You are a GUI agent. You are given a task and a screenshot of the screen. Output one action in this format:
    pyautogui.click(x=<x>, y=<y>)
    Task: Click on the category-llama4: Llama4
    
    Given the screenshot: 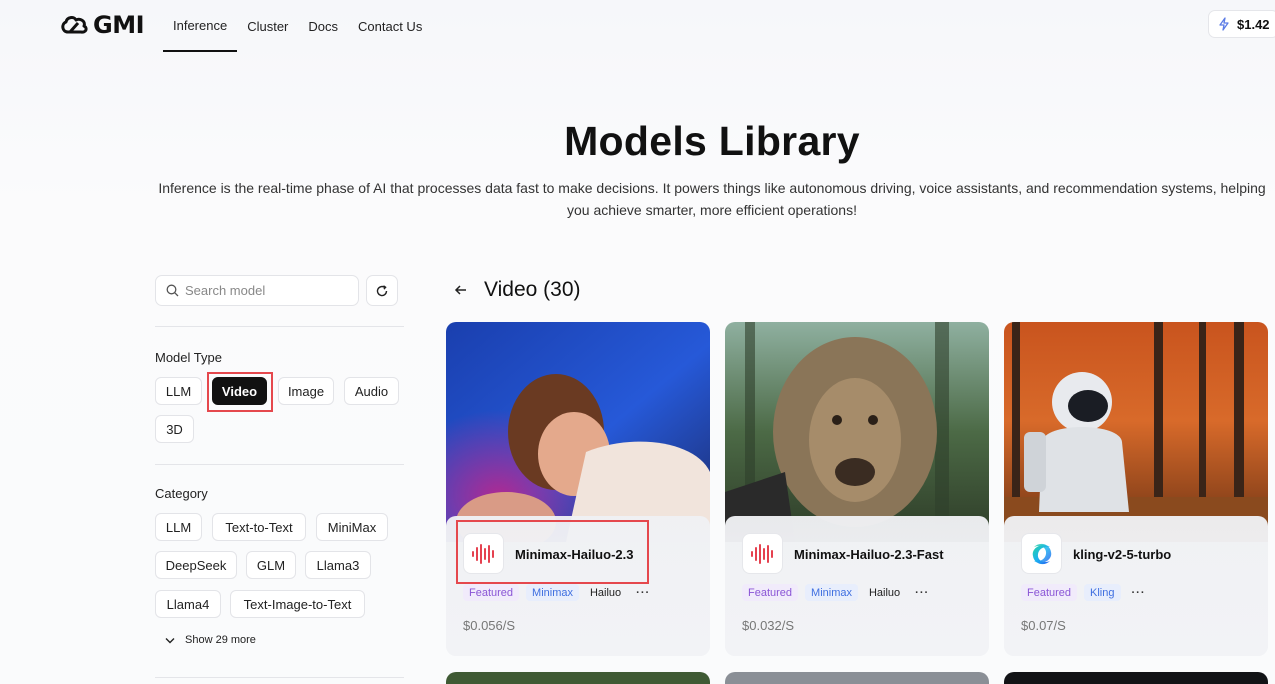 What is the action you would take?
    pyautogui.click(x=188, y=604)
    